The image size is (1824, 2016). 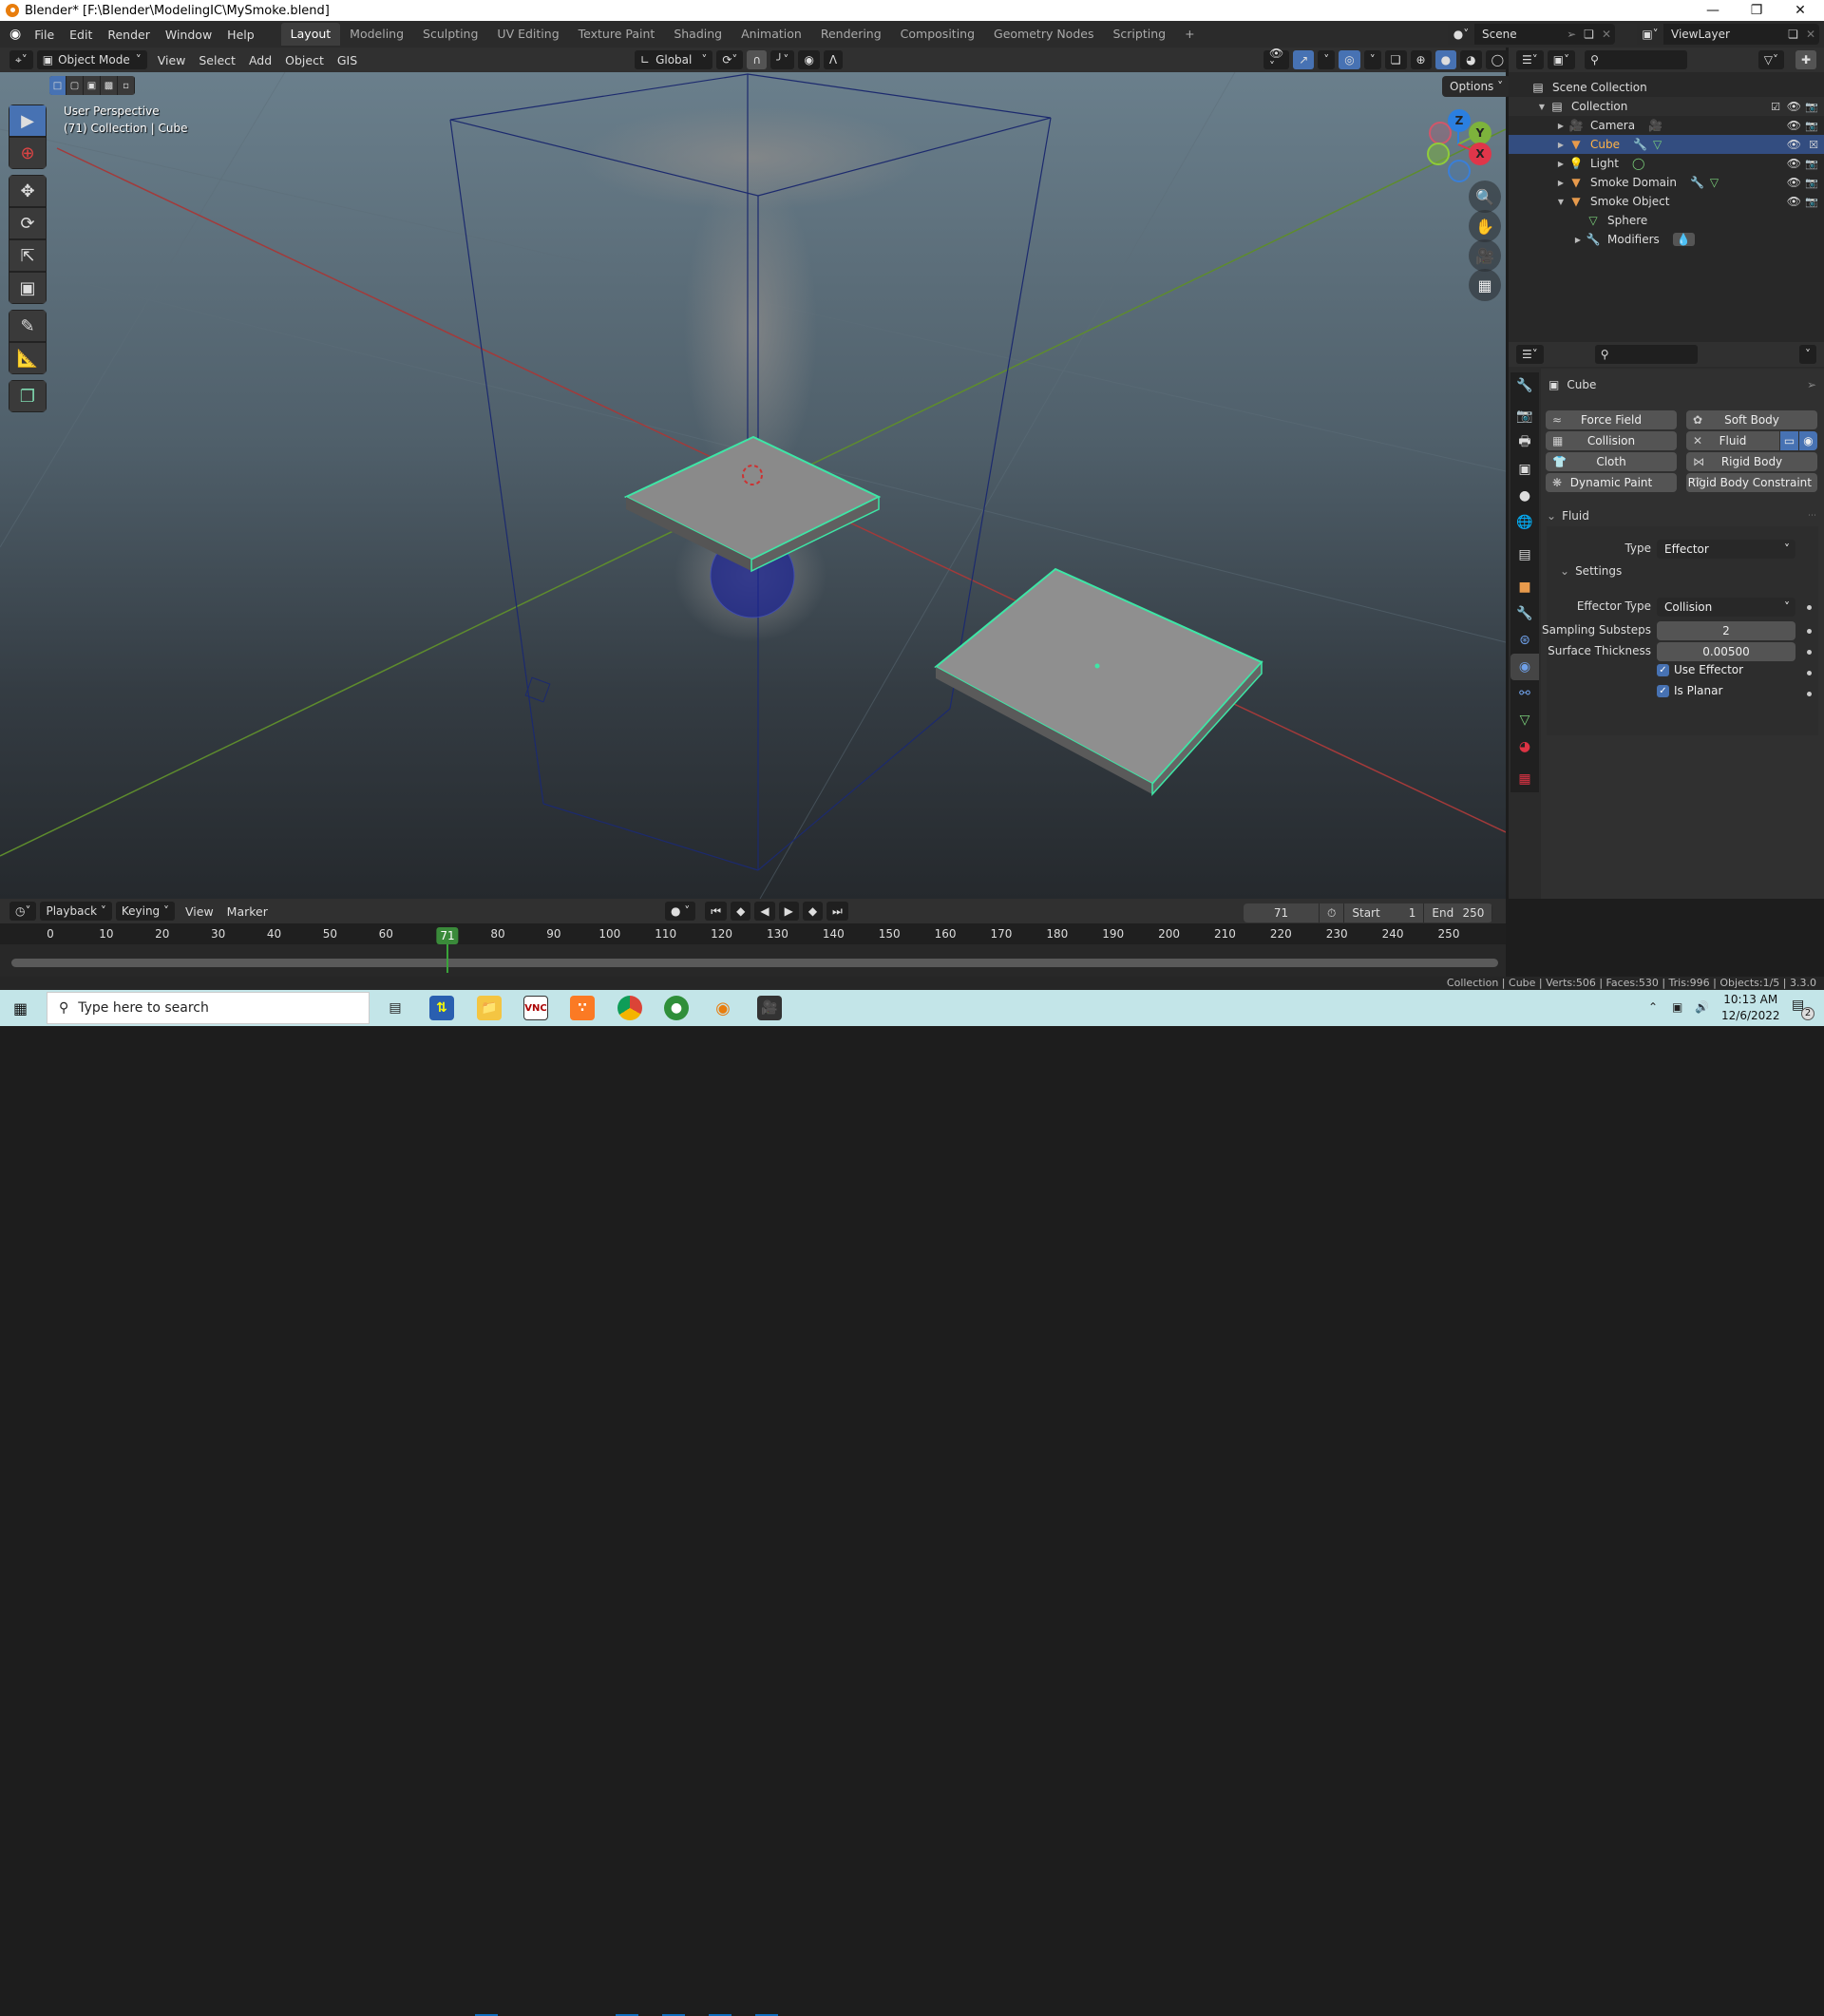 I want to click on display-mode-dropdown: ▣˅, so click(x=1561, y=59).